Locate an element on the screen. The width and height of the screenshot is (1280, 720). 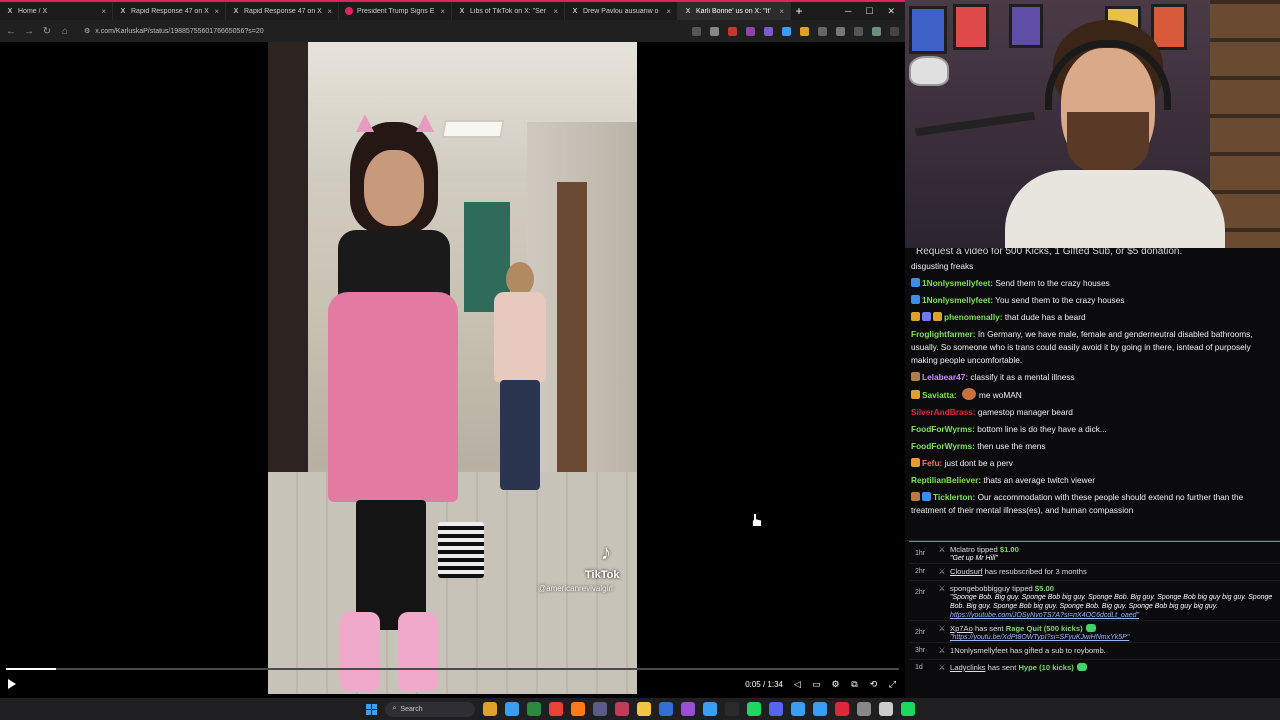
chat-text: classify it as a mental illness is located at coordinates (1022, 377).